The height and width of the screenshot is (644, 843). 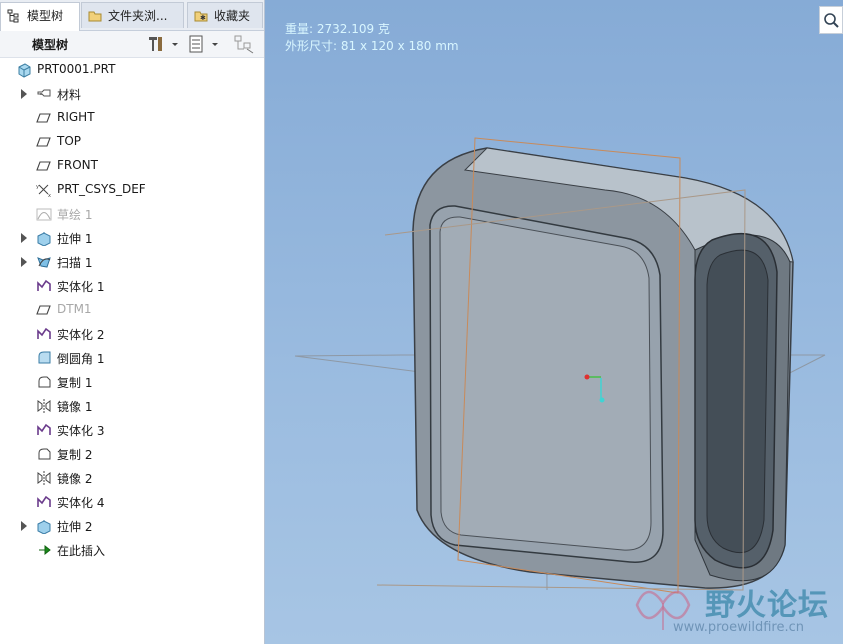 I want to click on tab-label: 收藏夹, so click(x=232, y=16).